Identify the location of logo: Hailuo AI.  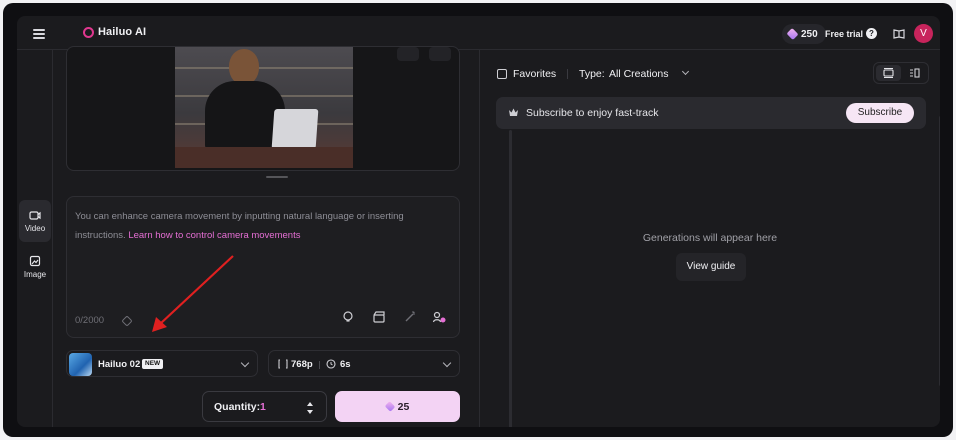
(114, 32).